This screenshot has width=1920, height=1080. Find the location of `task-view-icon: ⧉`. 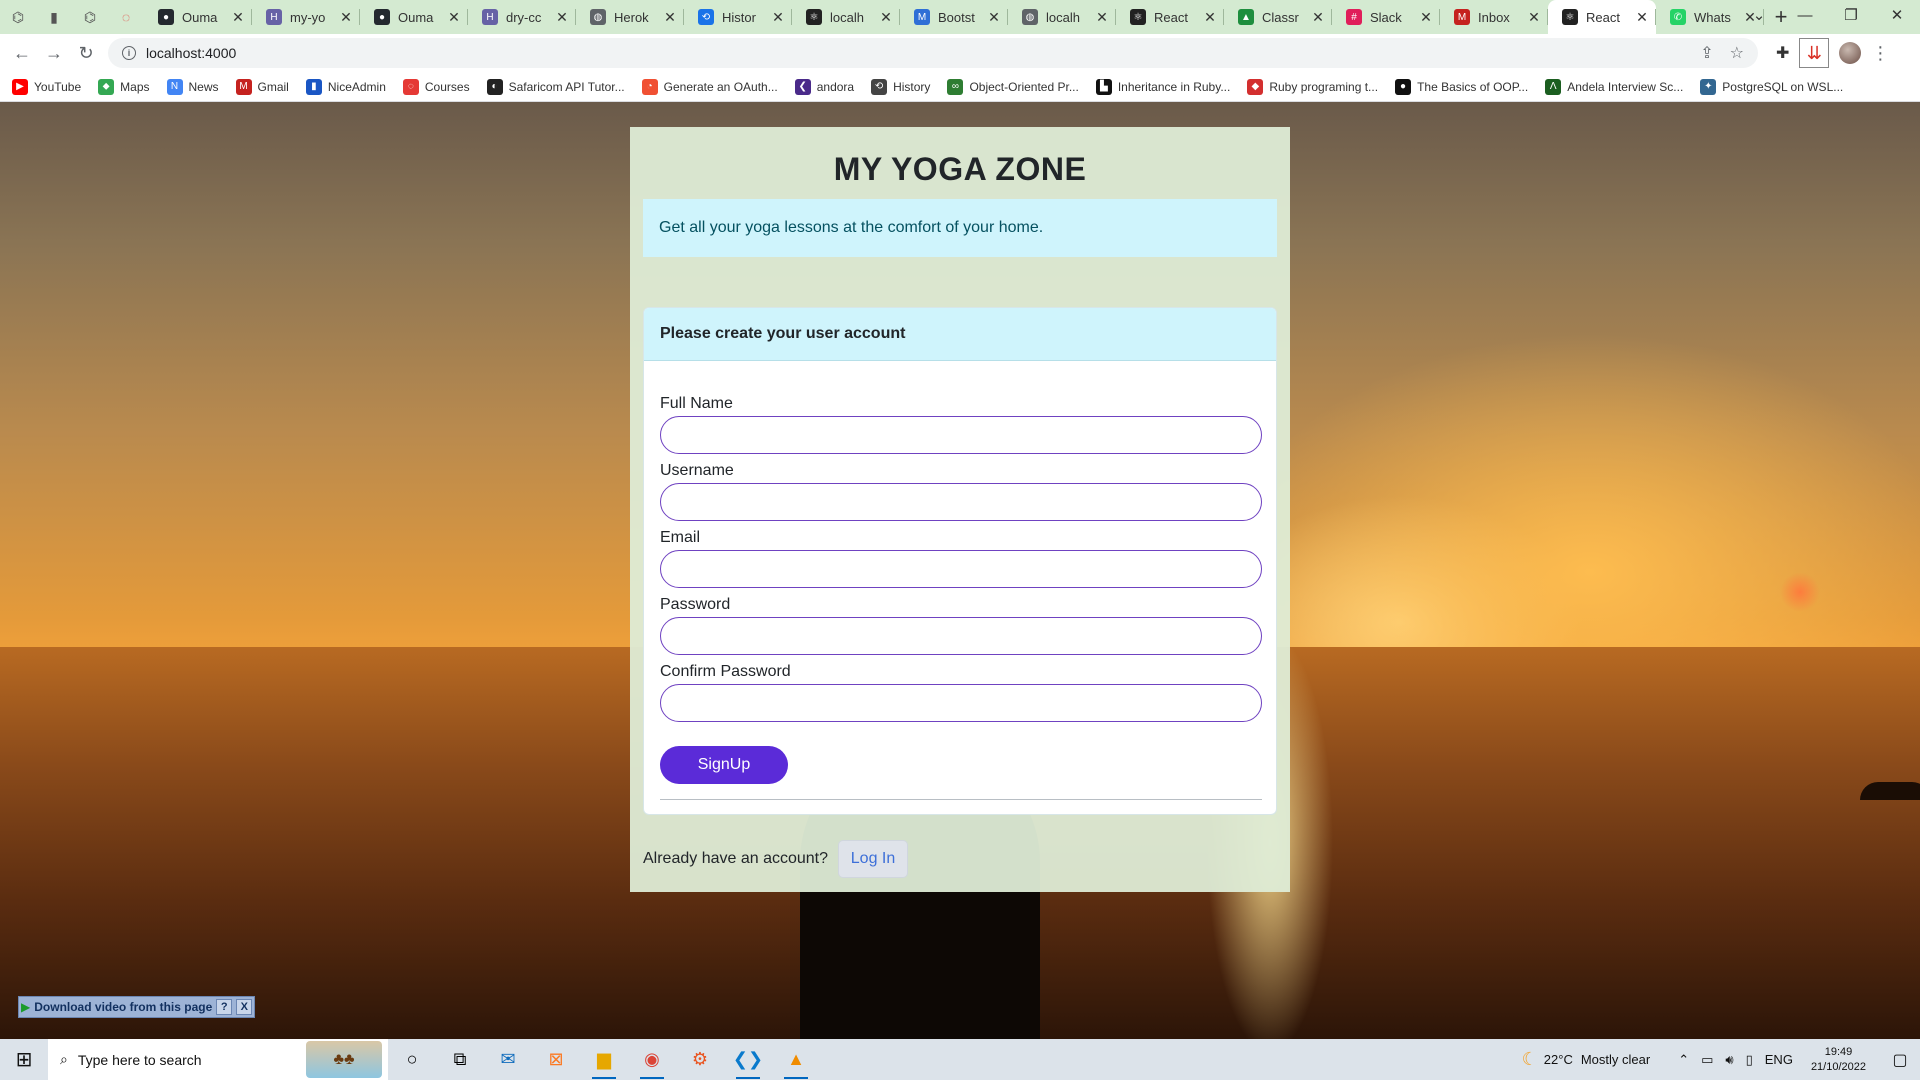

task-view-icon: ⧉ is located at coordinates (460, 1059).